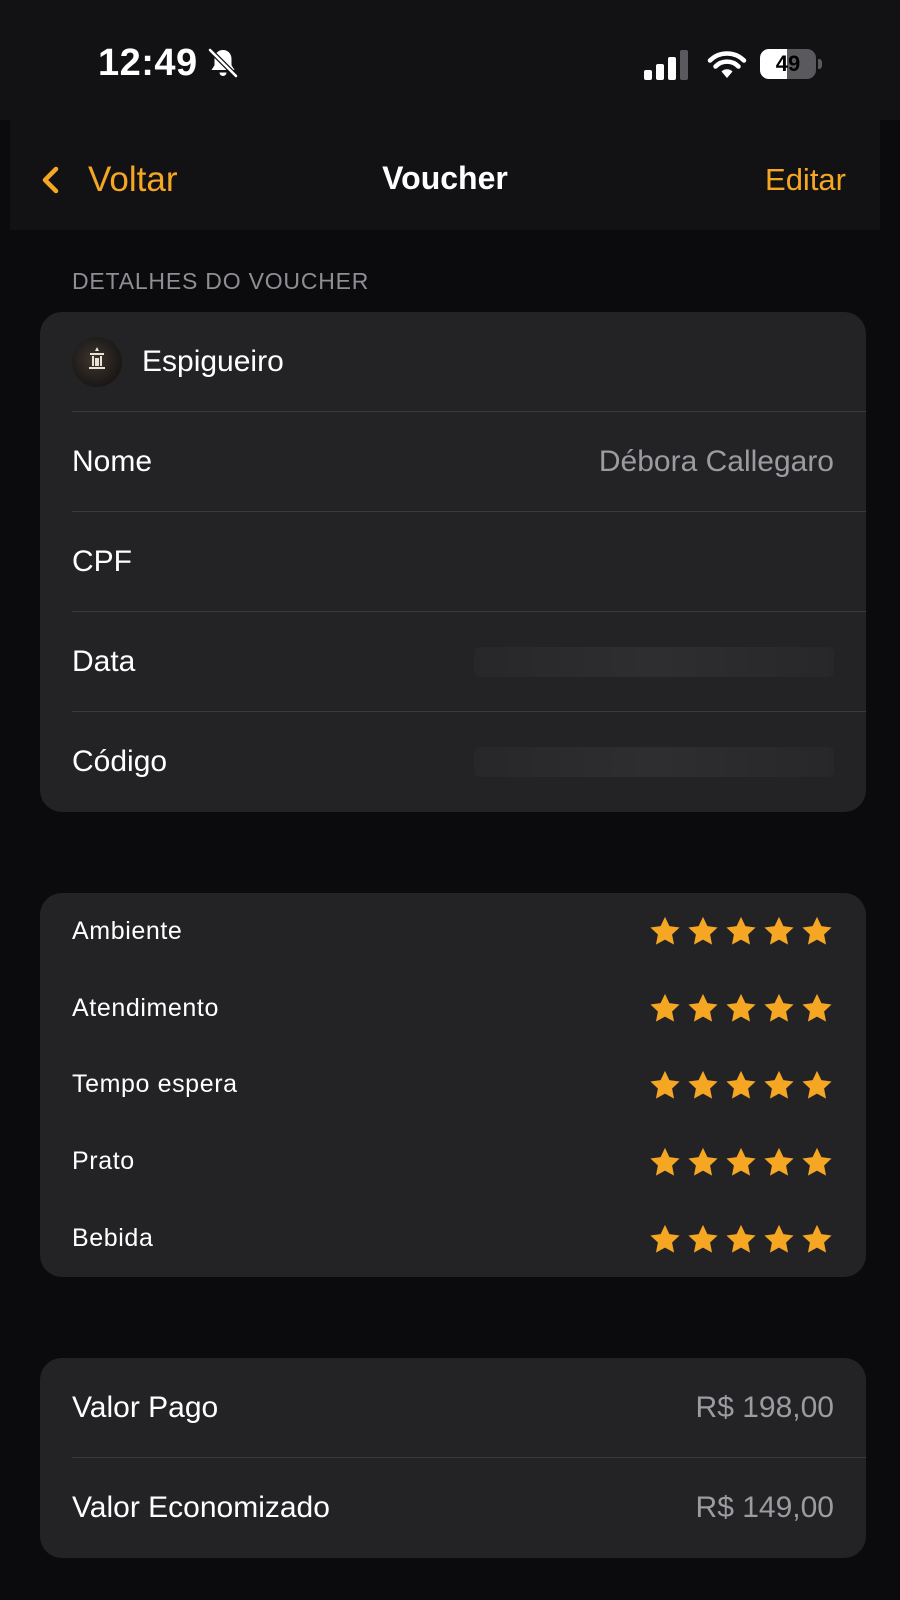 The height and width of the screenshot is (1600, 900). What do you see at coordinates (805, 180) in the screenshot?
I see `edit-button: Editar` at bounding box center [805, 180].